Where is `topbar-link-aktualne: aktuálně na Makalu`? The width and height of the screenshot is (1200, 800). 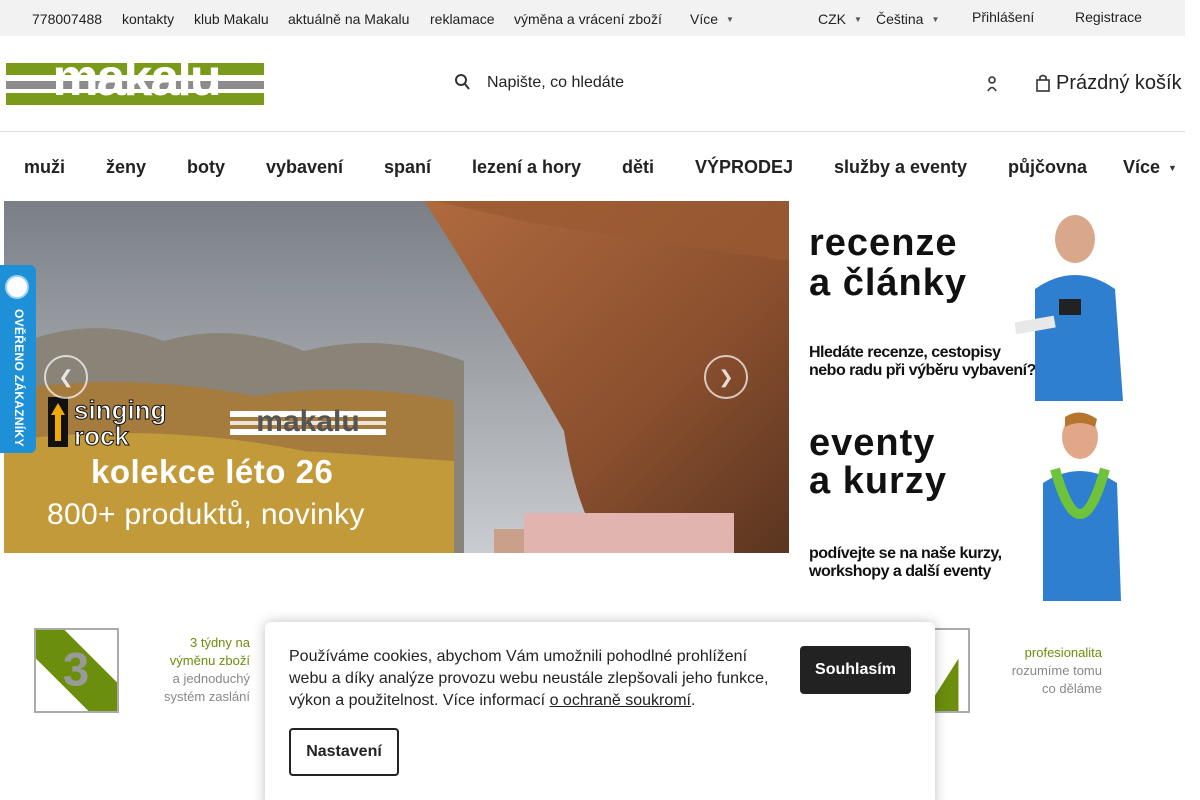 topbar-link-aktualne: aktuálně na Makalu is located at coordinates (348, 19).